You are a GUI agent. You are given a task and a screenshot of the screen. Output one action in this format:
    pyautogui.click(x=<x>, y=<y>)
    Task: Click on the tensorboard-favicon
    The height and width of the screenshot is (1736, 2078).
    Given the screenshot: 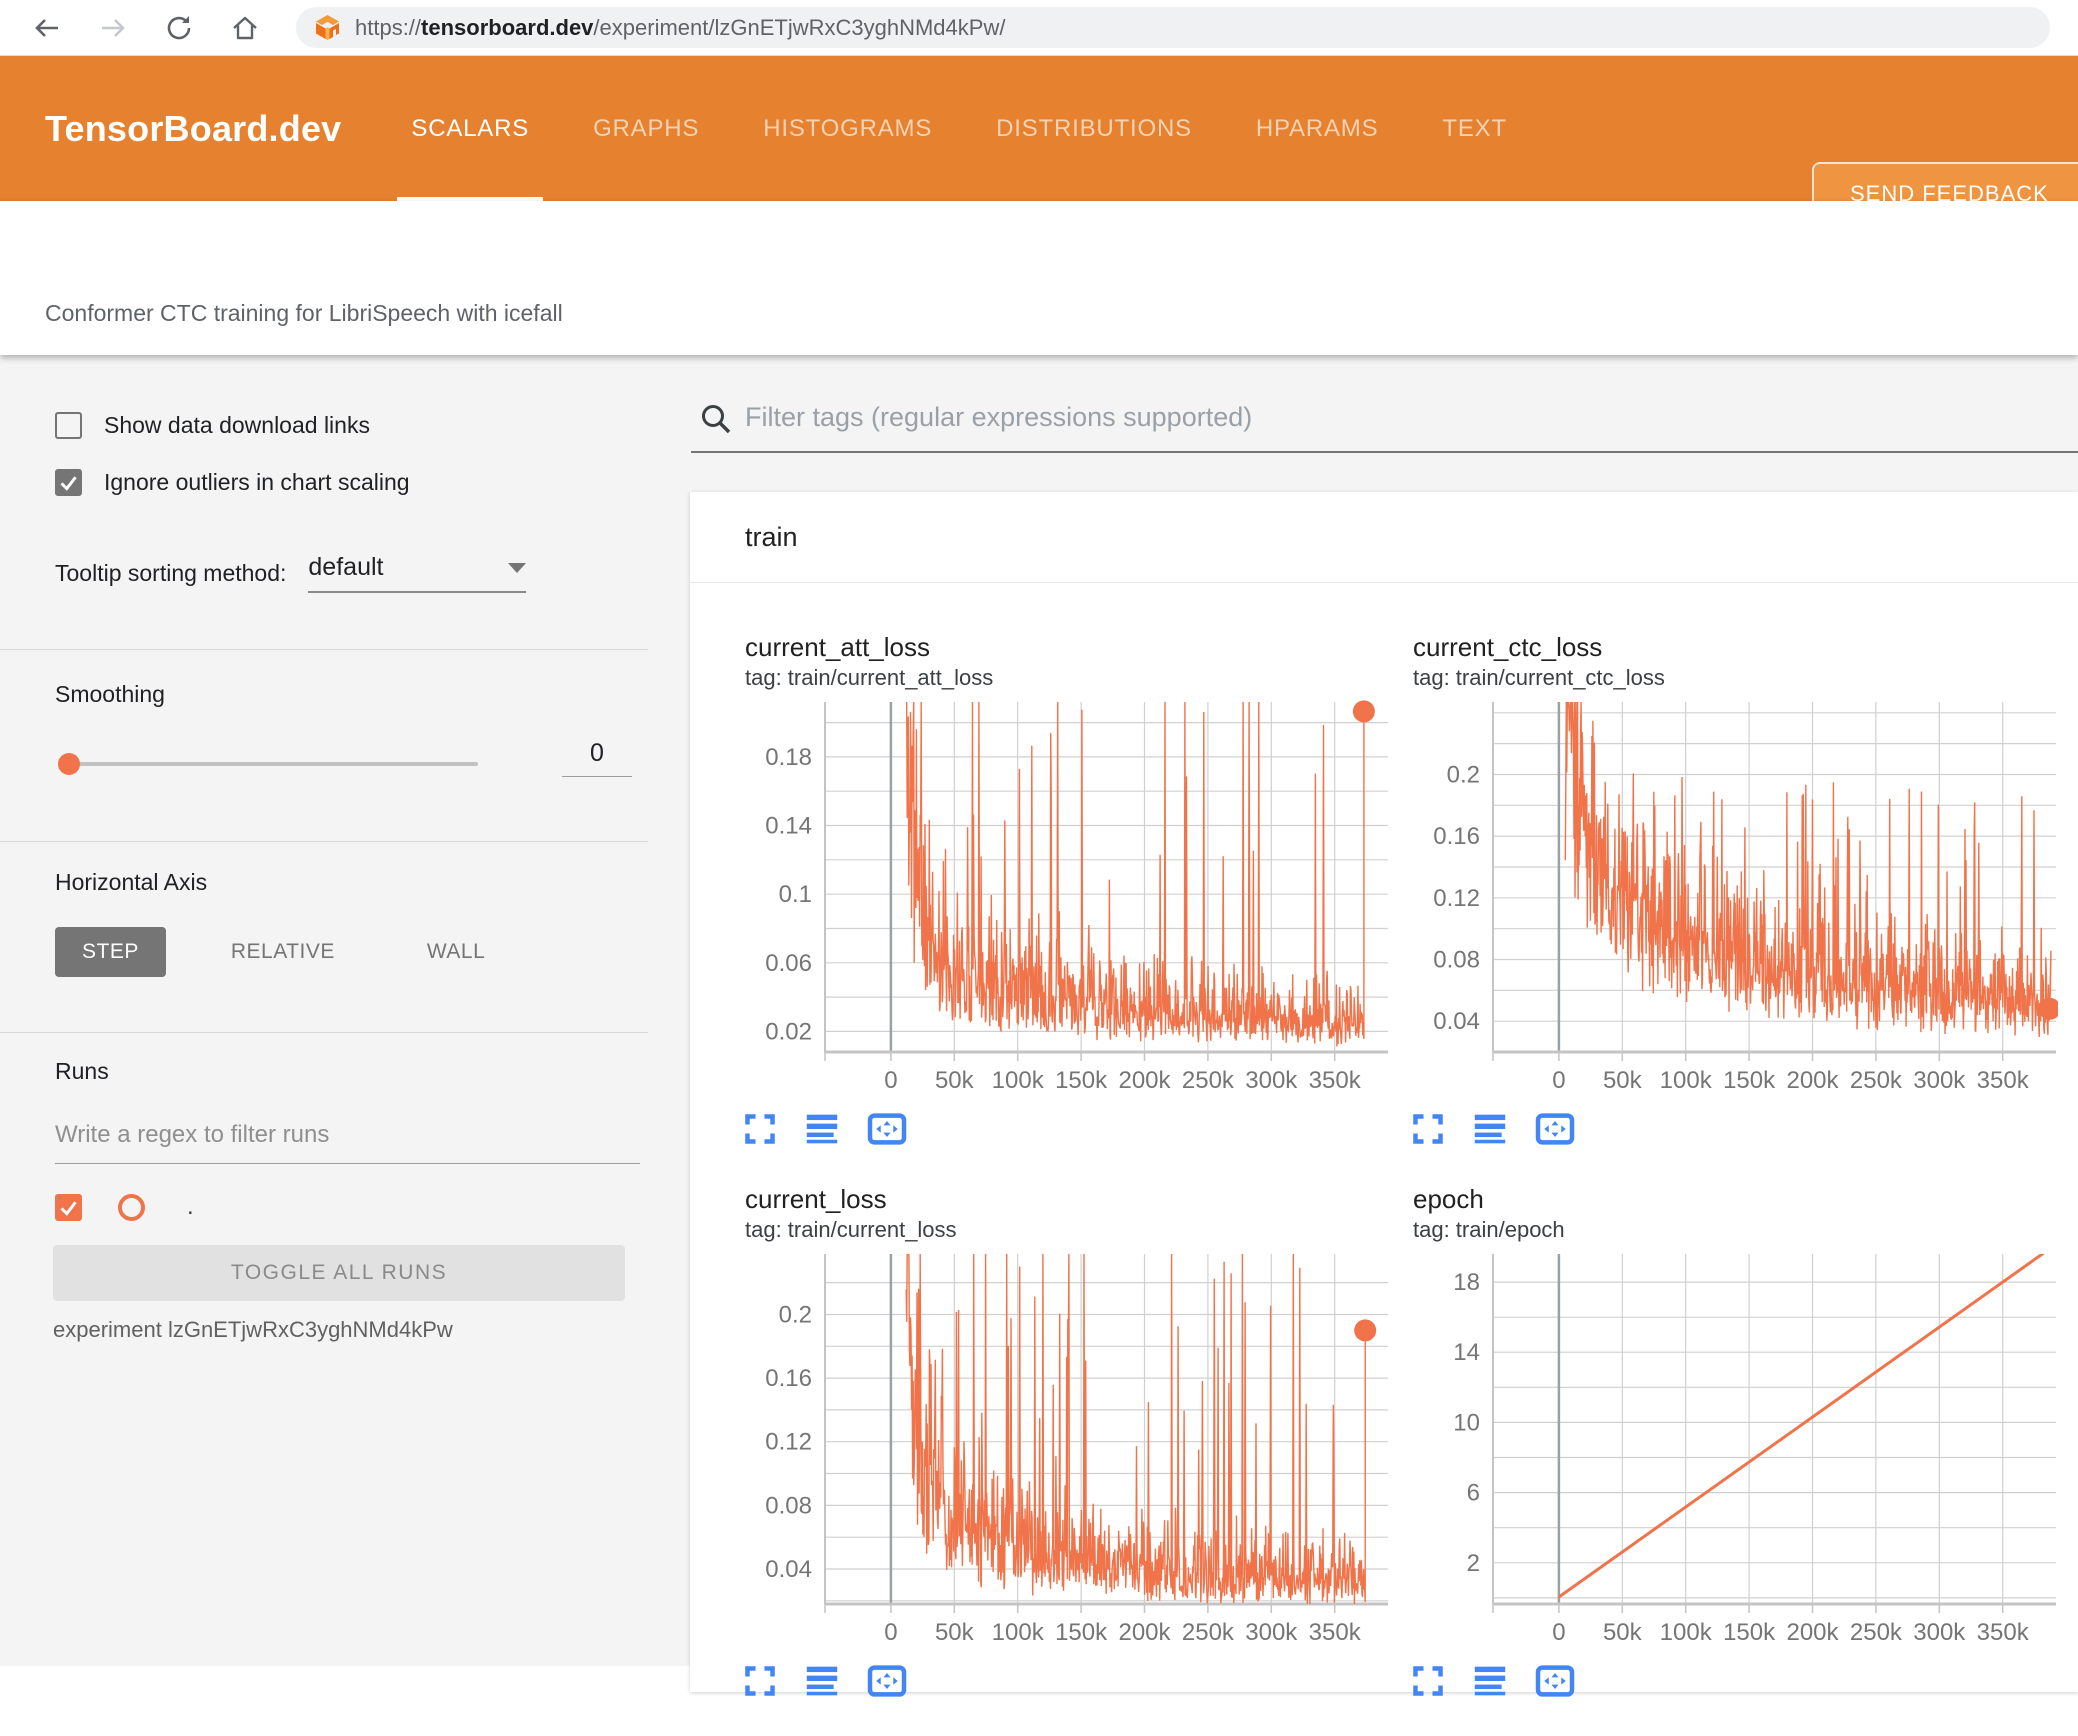 What is the action you would take?
    pyautogui.click(x=327, y=27)
    